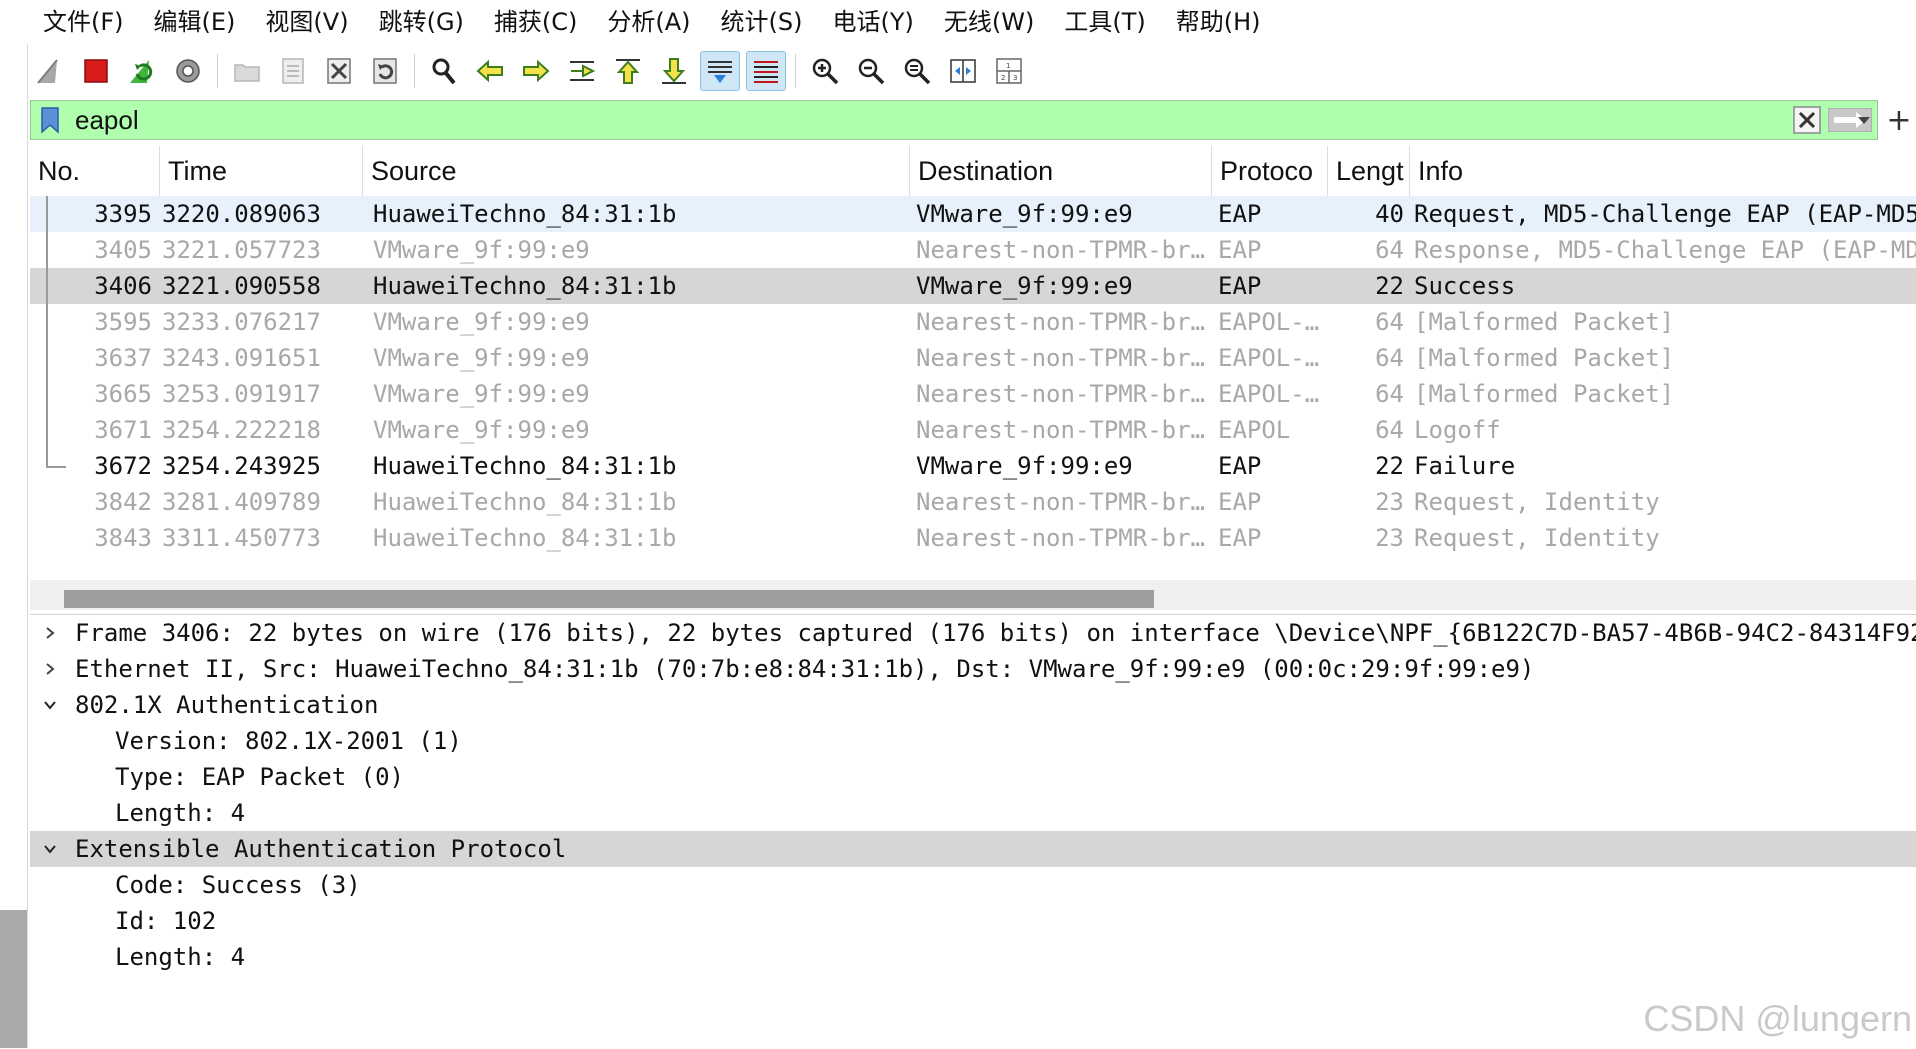 This screenshot has width=1916, height=1049. I want to click on filter-history-dropdown-icon, so click(1864, 120).